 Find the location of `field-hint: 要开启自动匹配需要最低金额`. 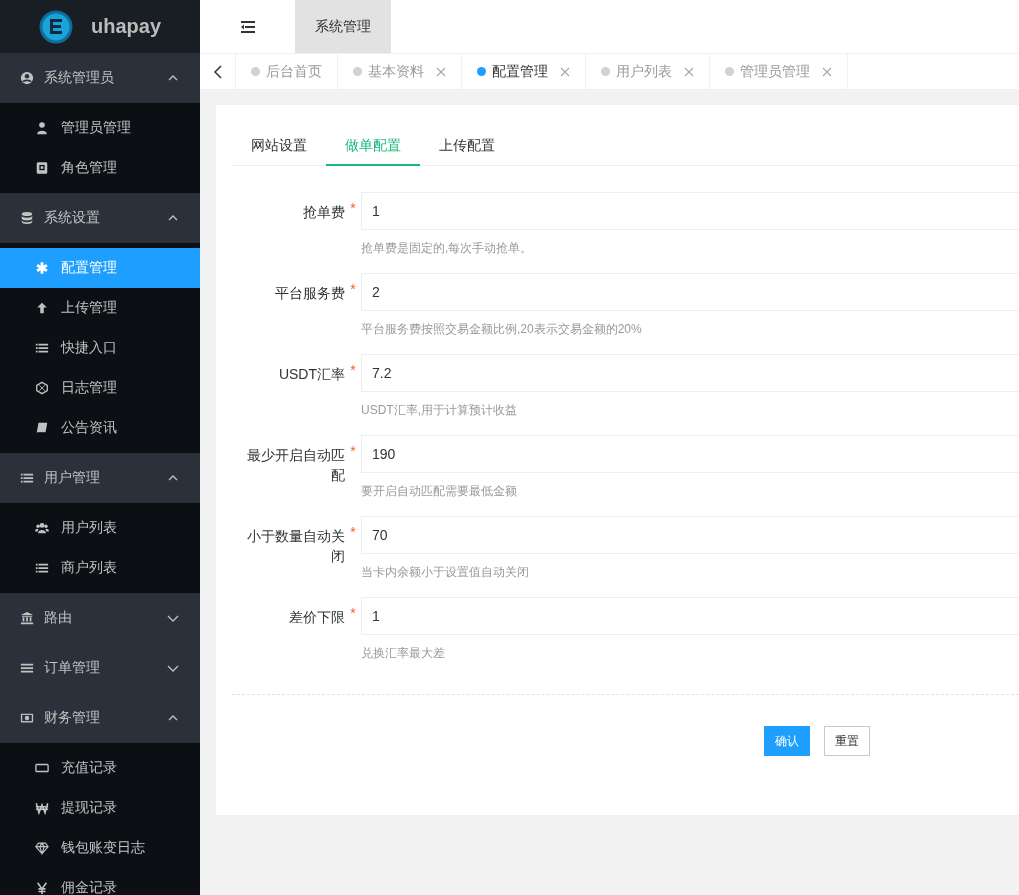

field-hint: 要开启自动匹配需要最低金额 is located at coordinates (439, 491).